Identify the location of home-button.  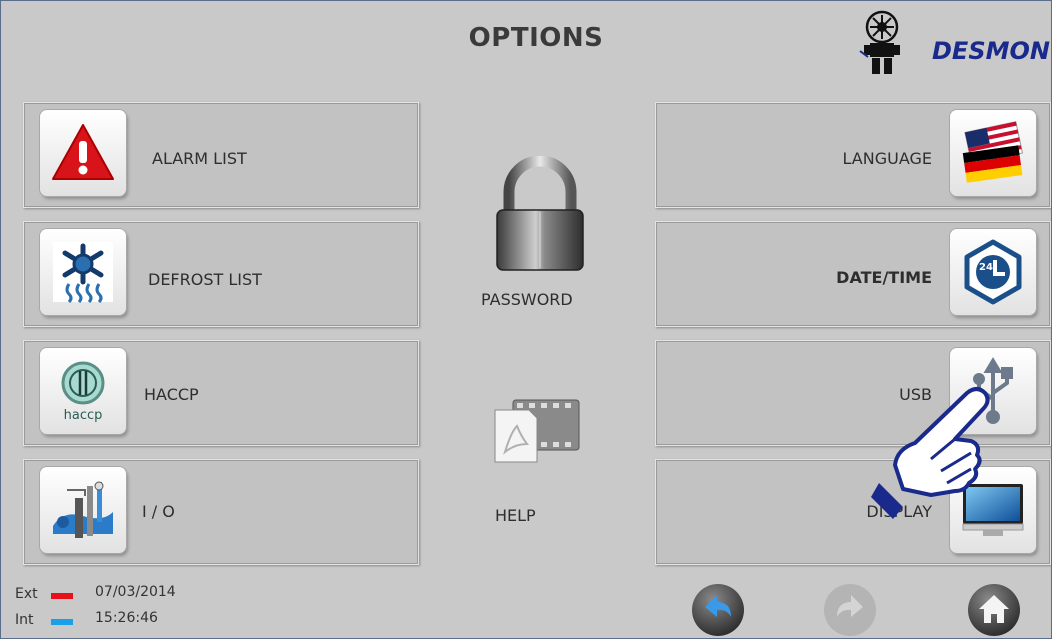
(994, 610).